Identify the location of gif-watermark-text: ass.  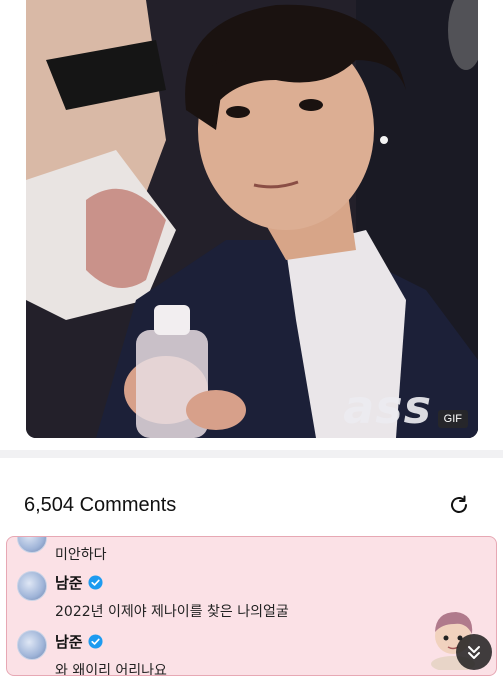
(387, 407).